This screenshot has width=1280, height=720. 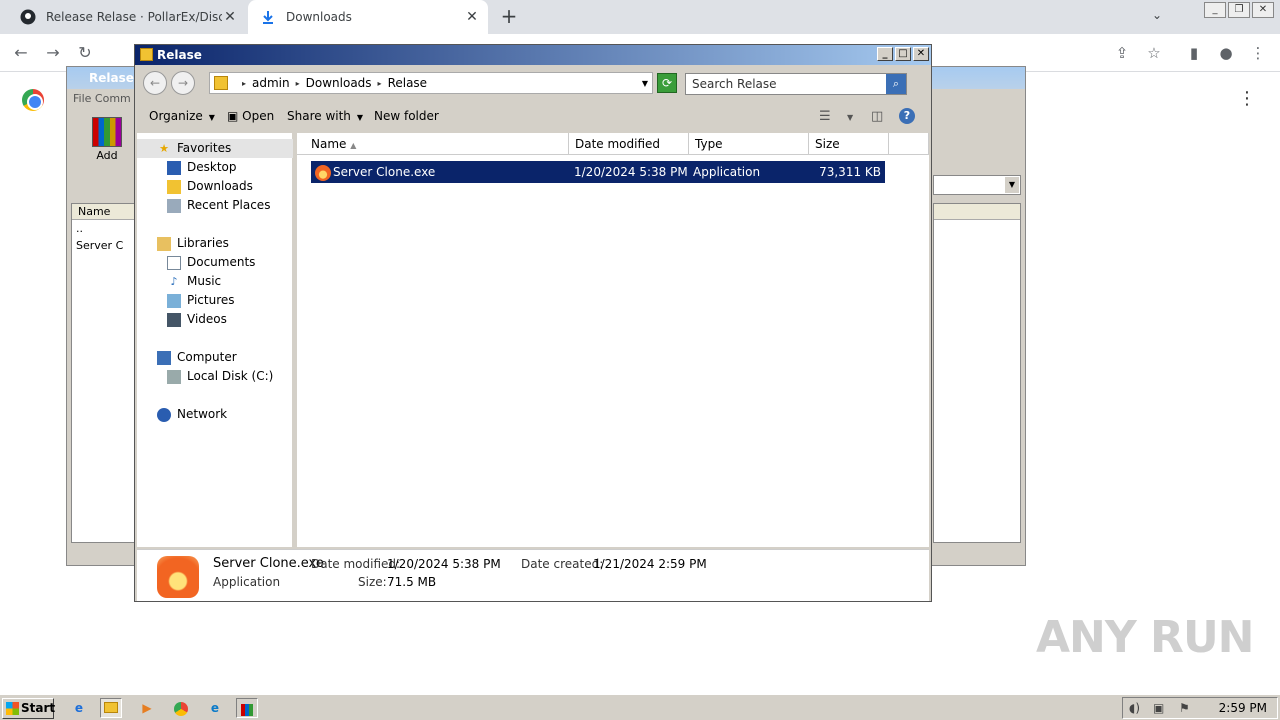 What do you see at coordinates (734, 84) in the screenshot?
I see `search-placeholder: Search Relase` at bounding box center [734, 84].